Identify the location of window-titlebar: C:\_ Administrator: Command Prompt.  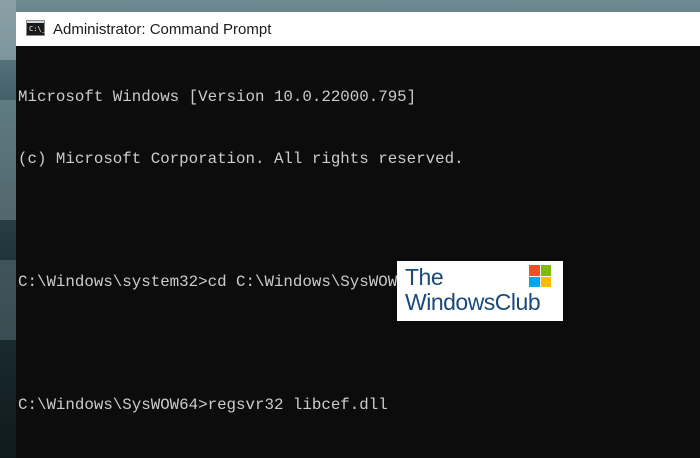
(358, 29).